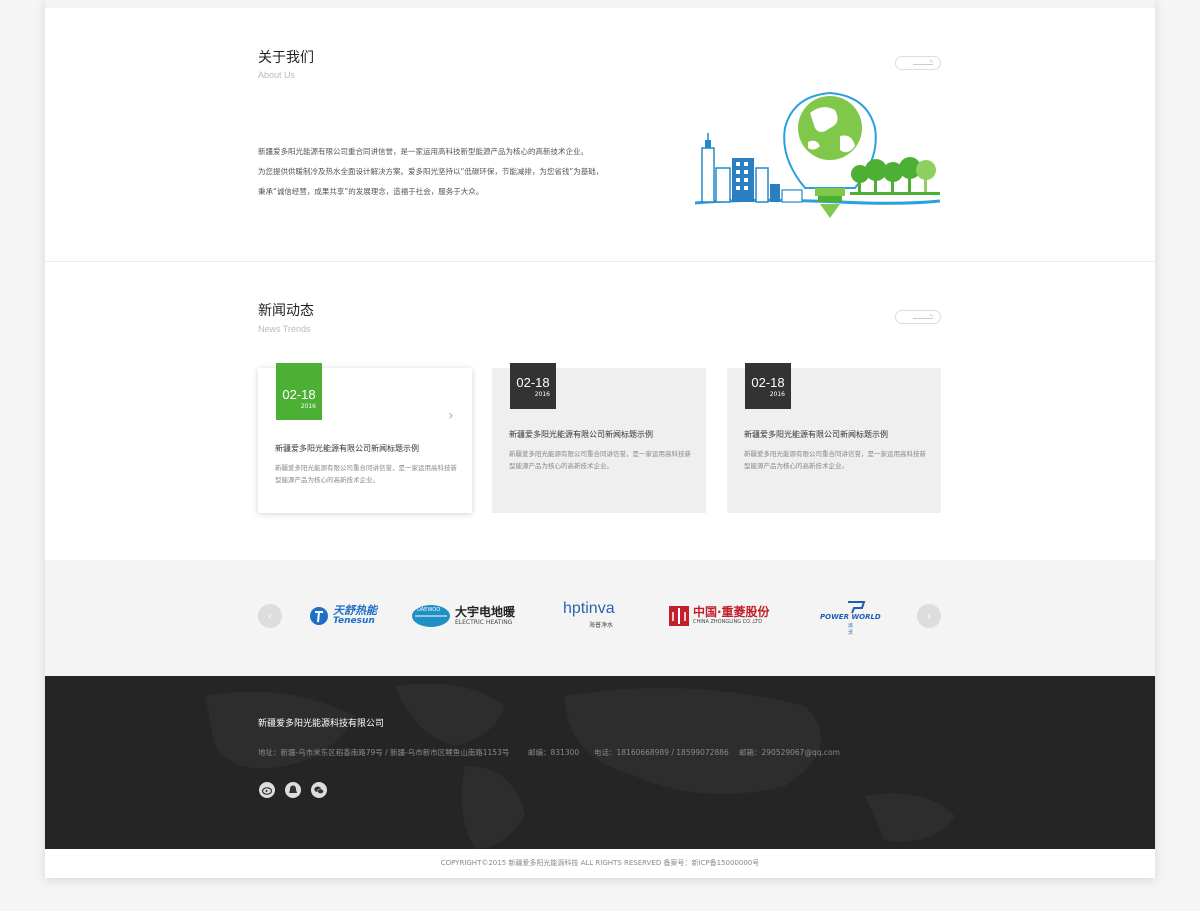  Describe the element at coordinates (731, 612) in the screenshot. I see `partner-name: 中国·重菱股份` at that location.